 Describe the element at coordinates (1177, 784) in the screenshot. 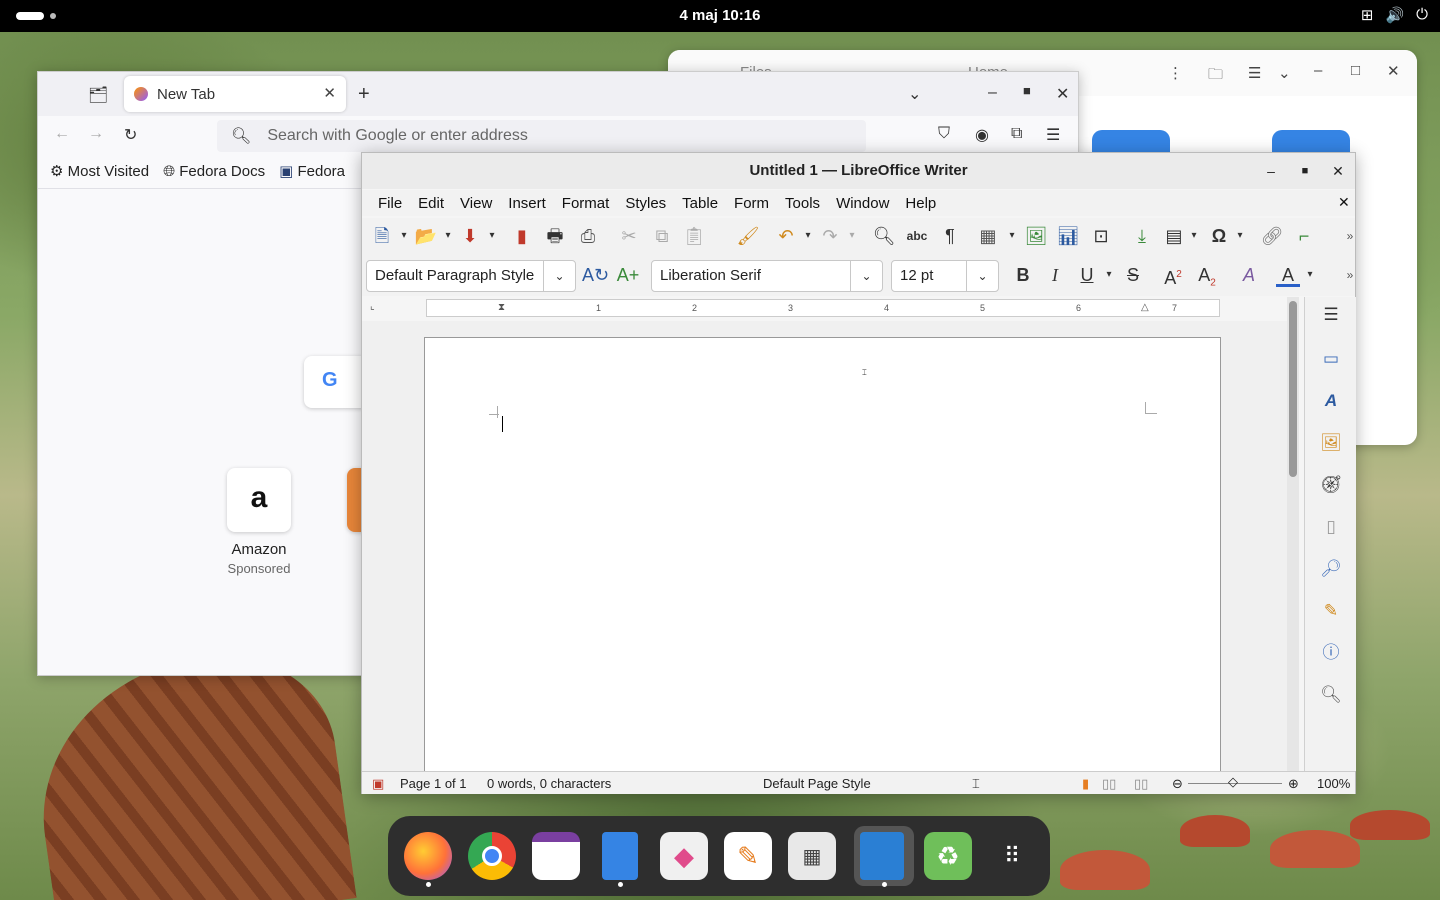

I see `zoom-out-icon: ⊖` at that location.